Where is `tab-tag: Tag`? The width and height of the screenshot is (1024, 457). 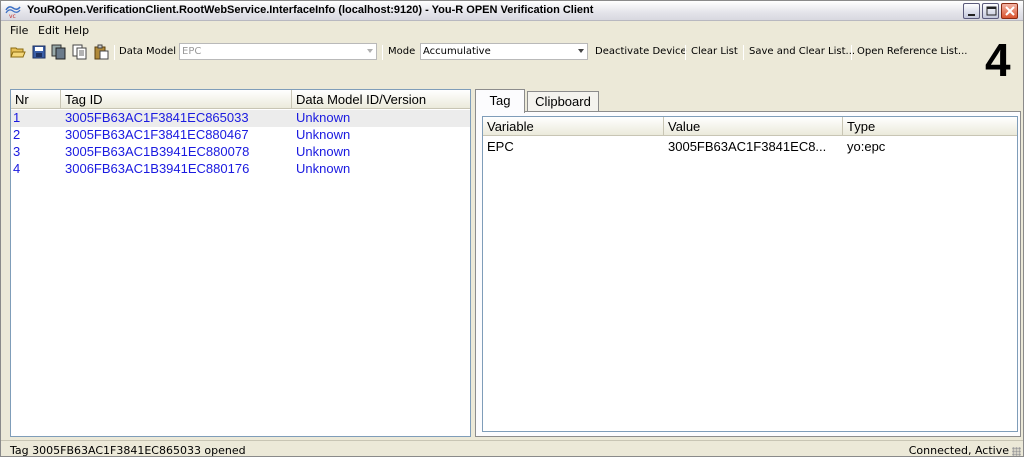 tab-tag: Tag is located at coordinates (500, 101).